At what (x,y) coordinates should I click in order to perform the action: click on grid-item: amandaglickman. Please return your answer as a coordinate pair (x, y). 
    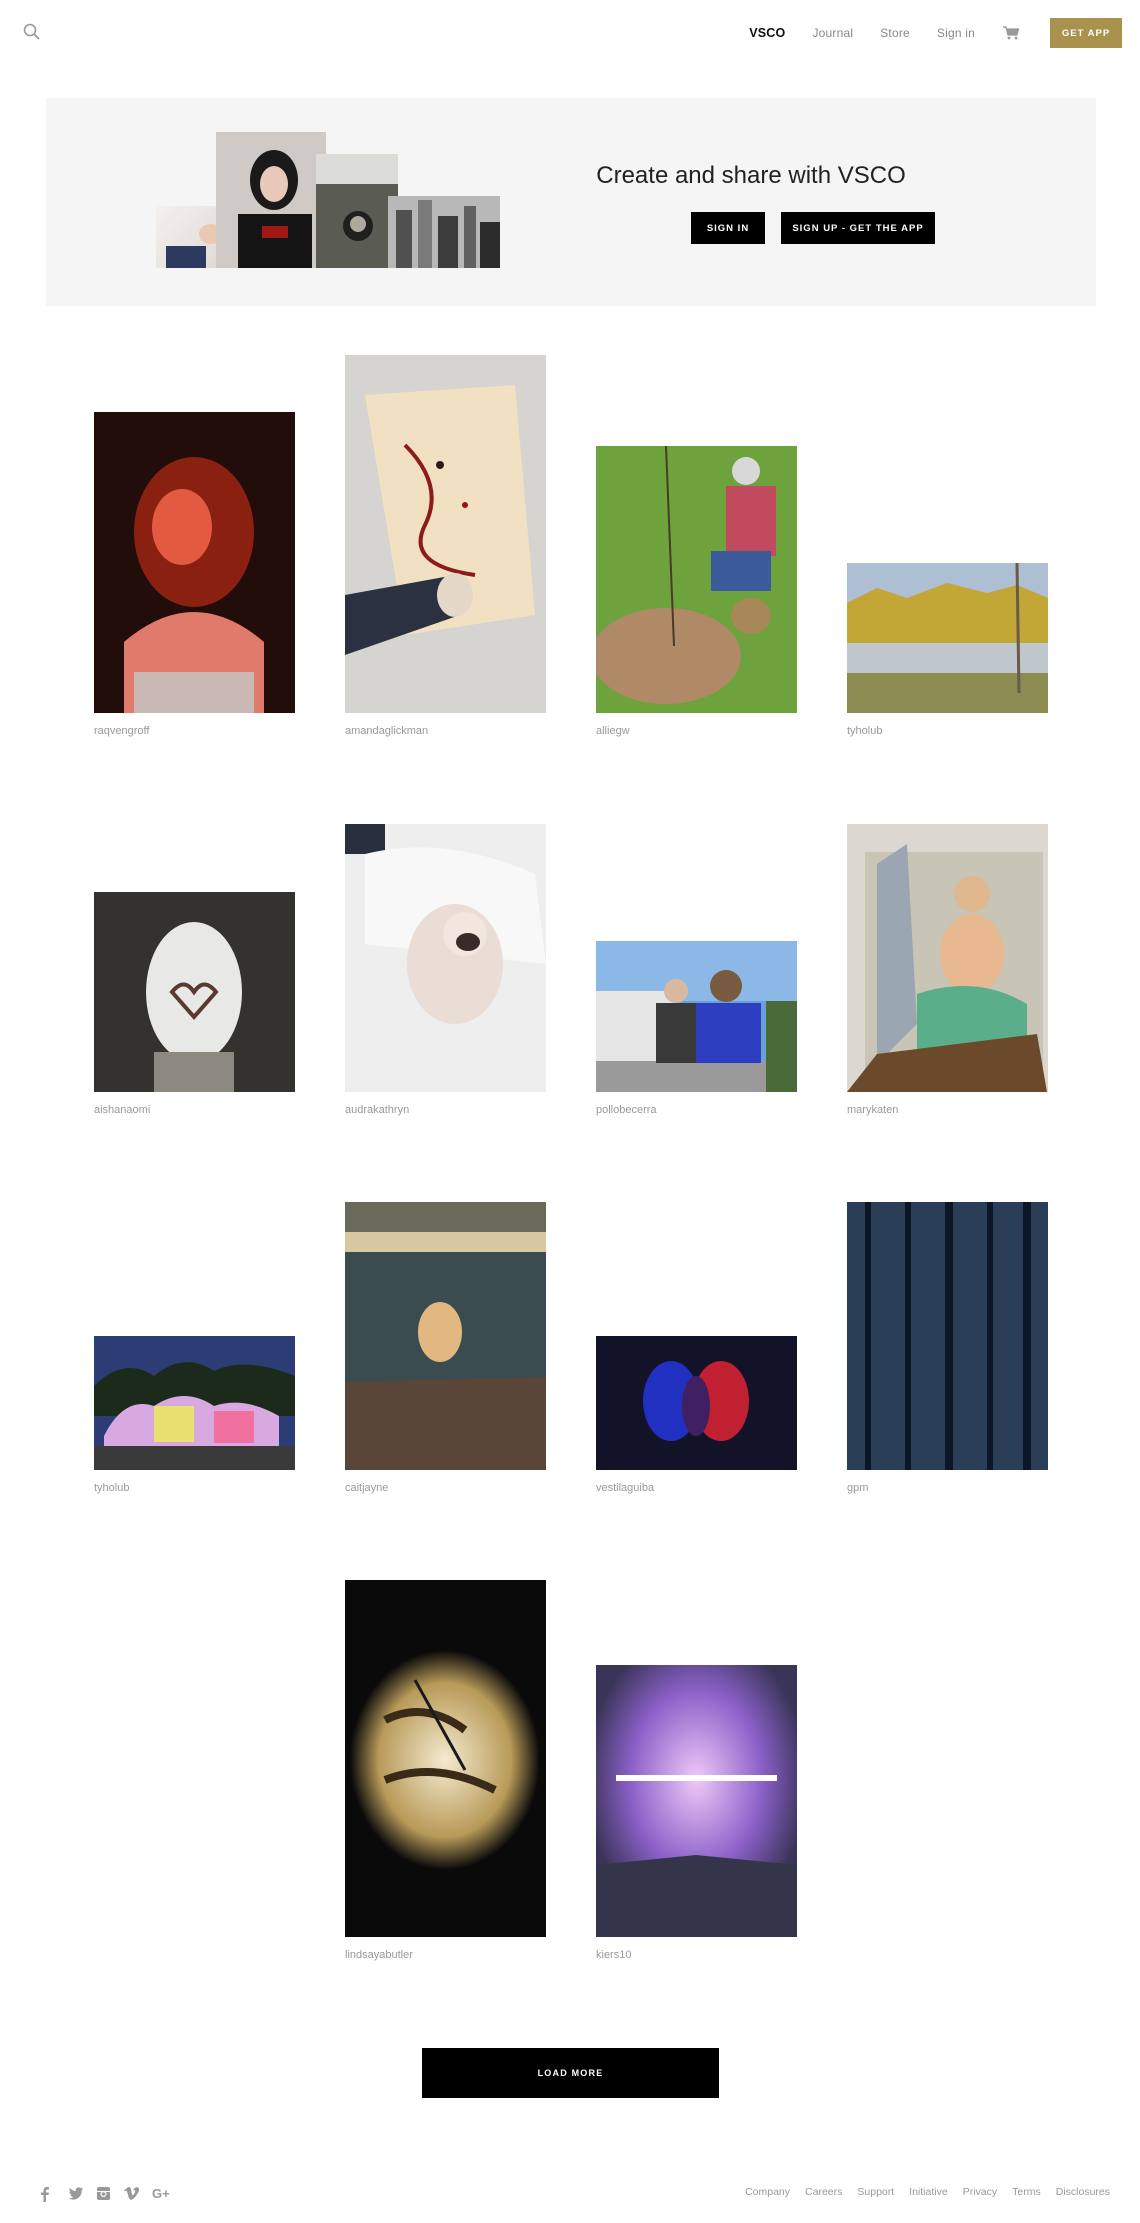
    Looking at the image, I should click on (445, 546).